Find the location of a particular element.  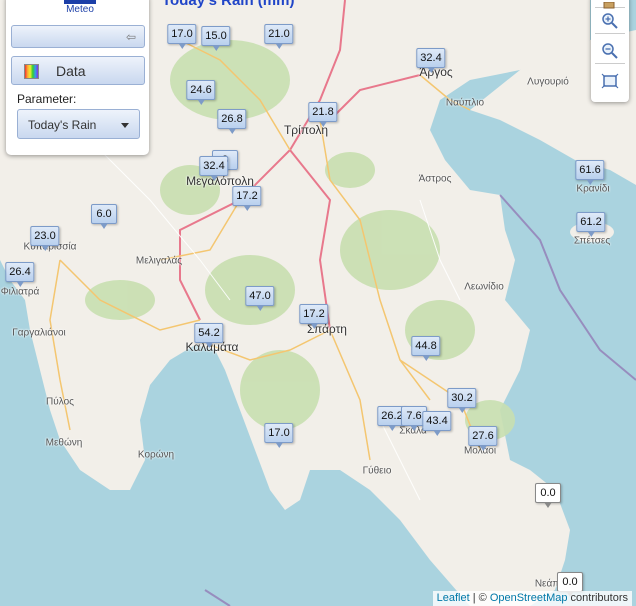

zoom-out-button is located at coordinates (610, 51).